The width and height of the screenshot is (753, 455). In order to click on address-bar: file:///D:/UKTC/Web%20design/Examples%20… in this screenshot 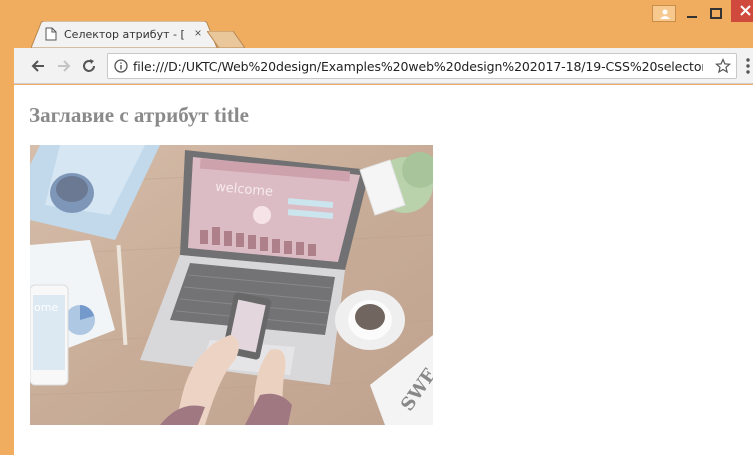, I will do `click(422, 66)`.